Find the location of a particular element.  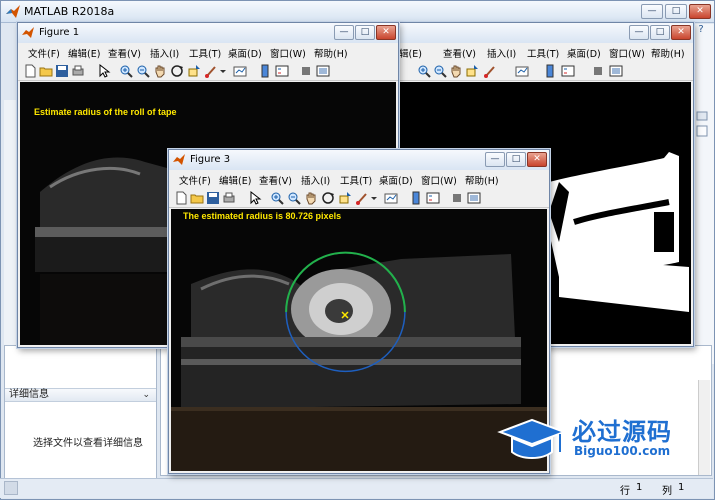

fig3-menu-insert: 插入(I) is located at coordinates (315, 180).